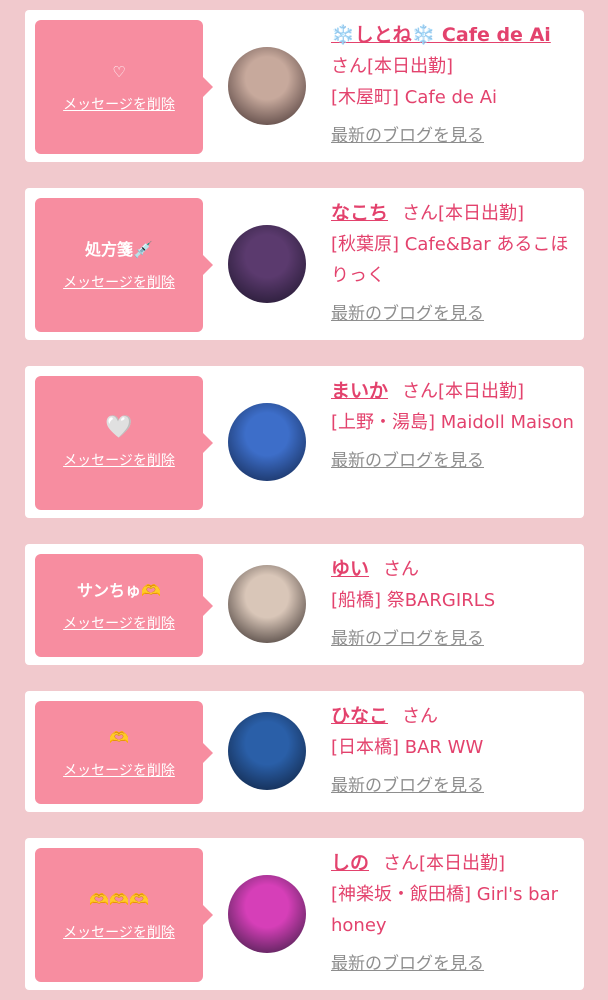 Image resolution: width=608 pixels, height=1000 pixels. I want to click on message-bubble: 処方箋💉 メッセージを削除, so click(124, 265).